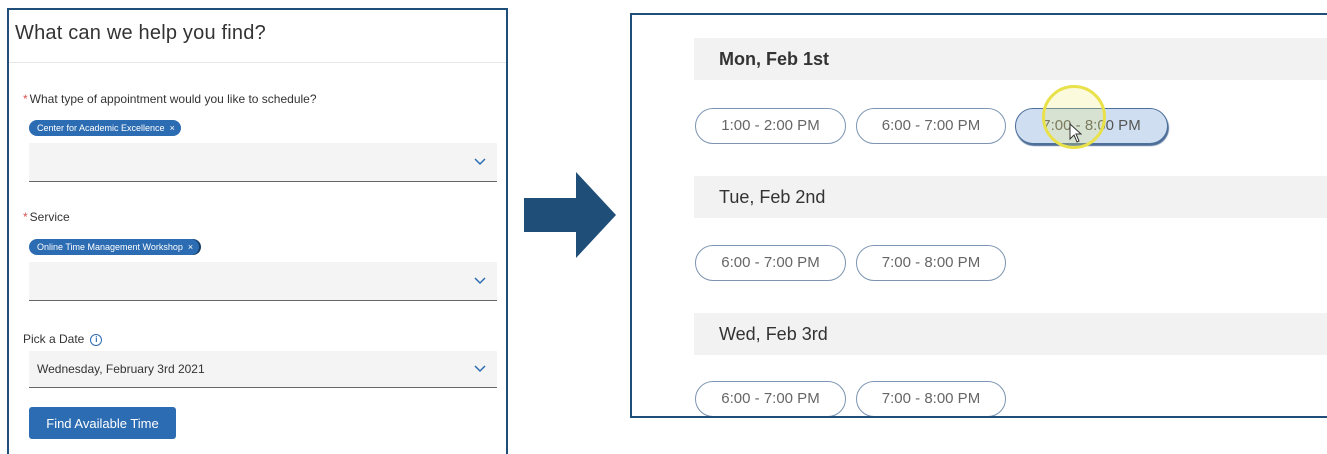  Describe the element at coordinates (257, 62) in the screenshot. I see `title-divider` at that location.